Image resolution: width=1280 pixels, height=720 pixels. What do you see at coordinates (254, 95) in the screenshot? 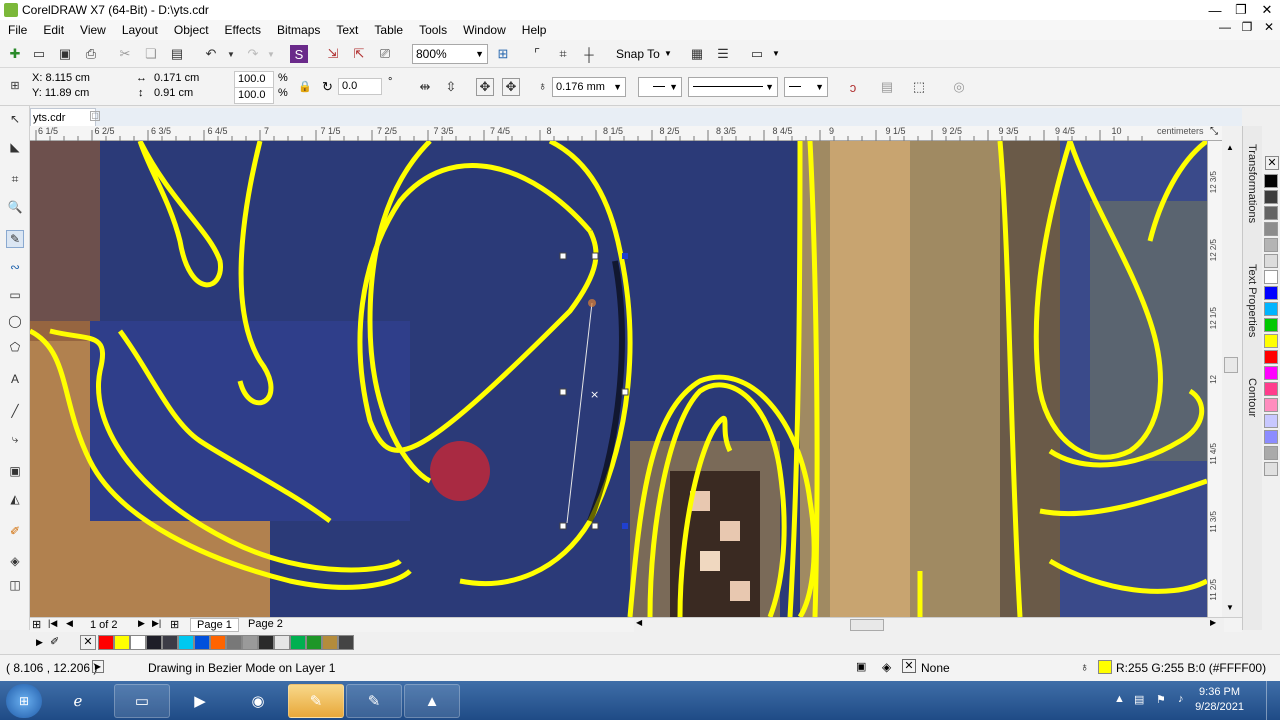
I see `scale-height-field: 100.0` at bounding box center [254, 95].